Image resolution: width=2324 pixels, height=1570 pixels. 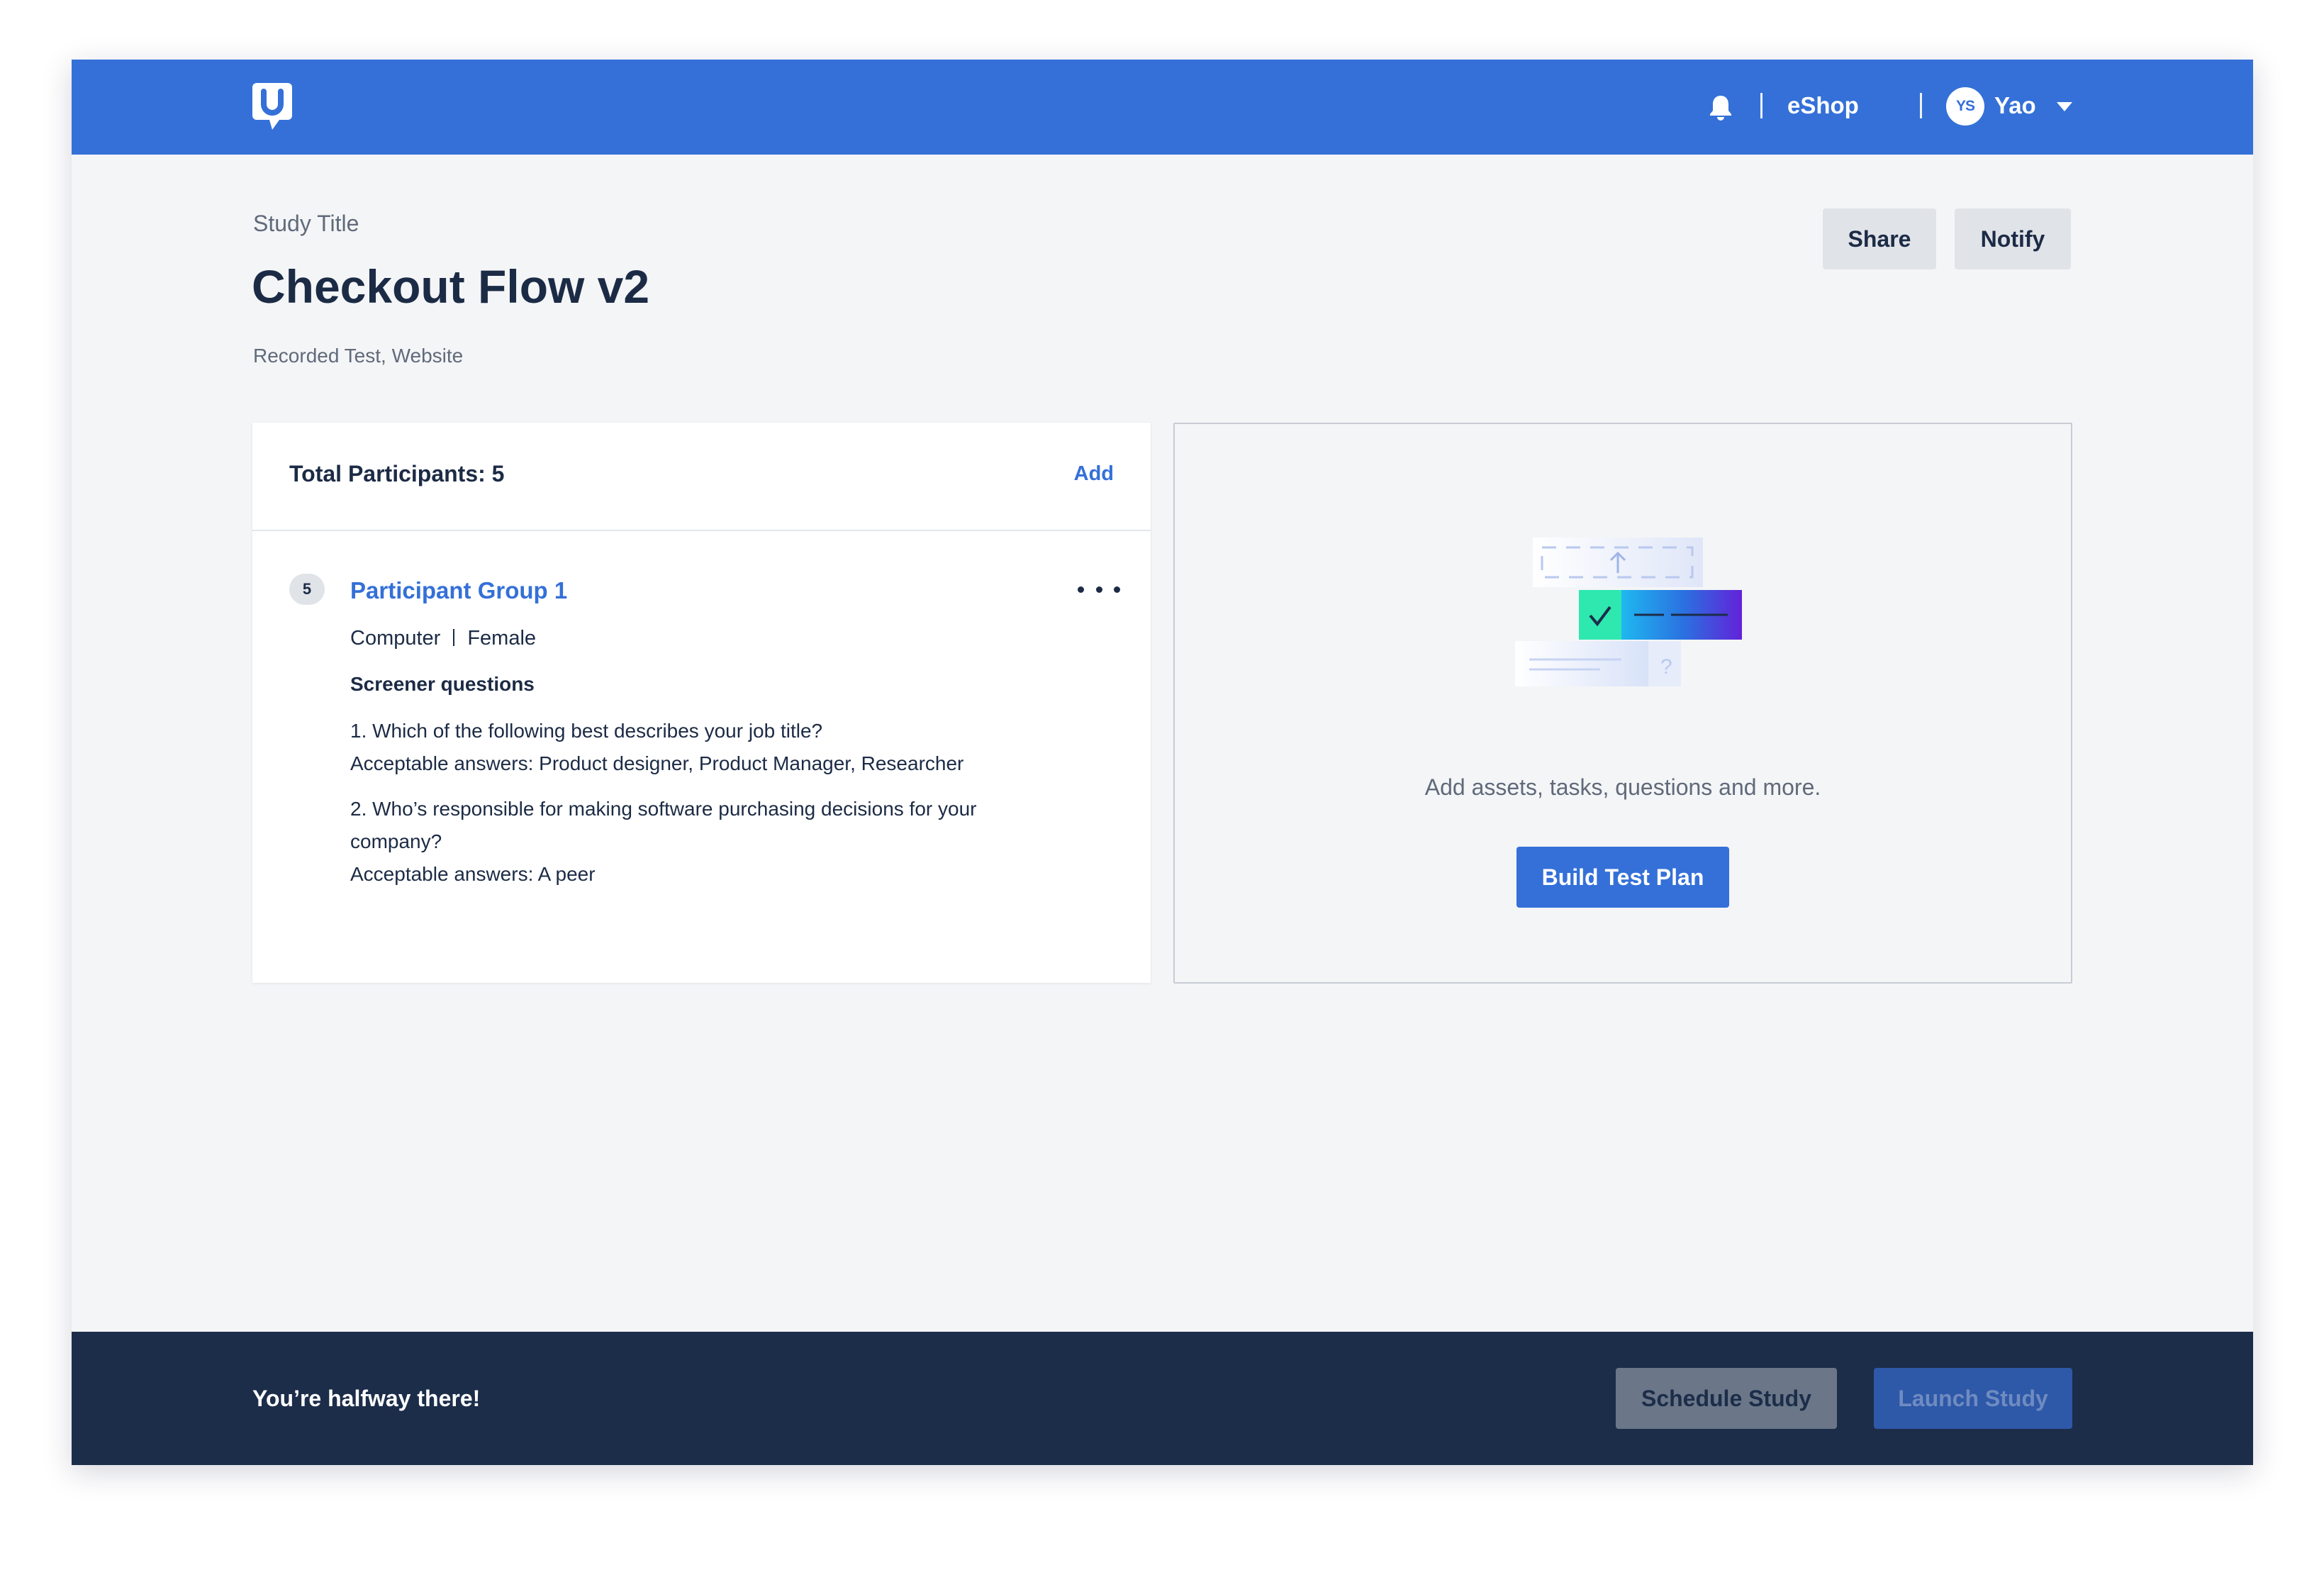 I want to click on more-options-icon, so click(x=1099, y=589).